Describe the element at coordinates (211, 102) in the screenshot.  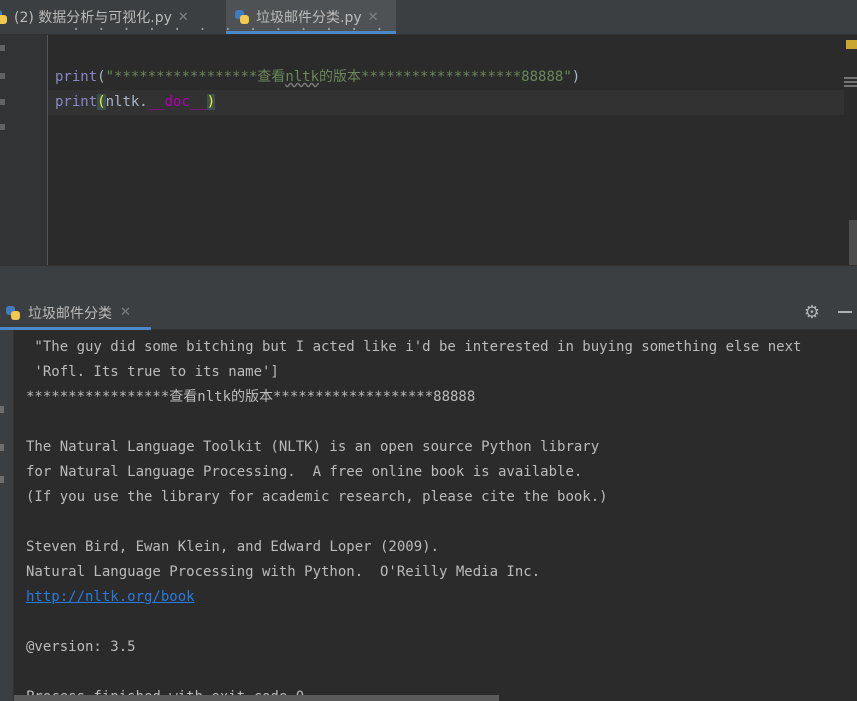
I see `close-paren-highlight: )` at that location.